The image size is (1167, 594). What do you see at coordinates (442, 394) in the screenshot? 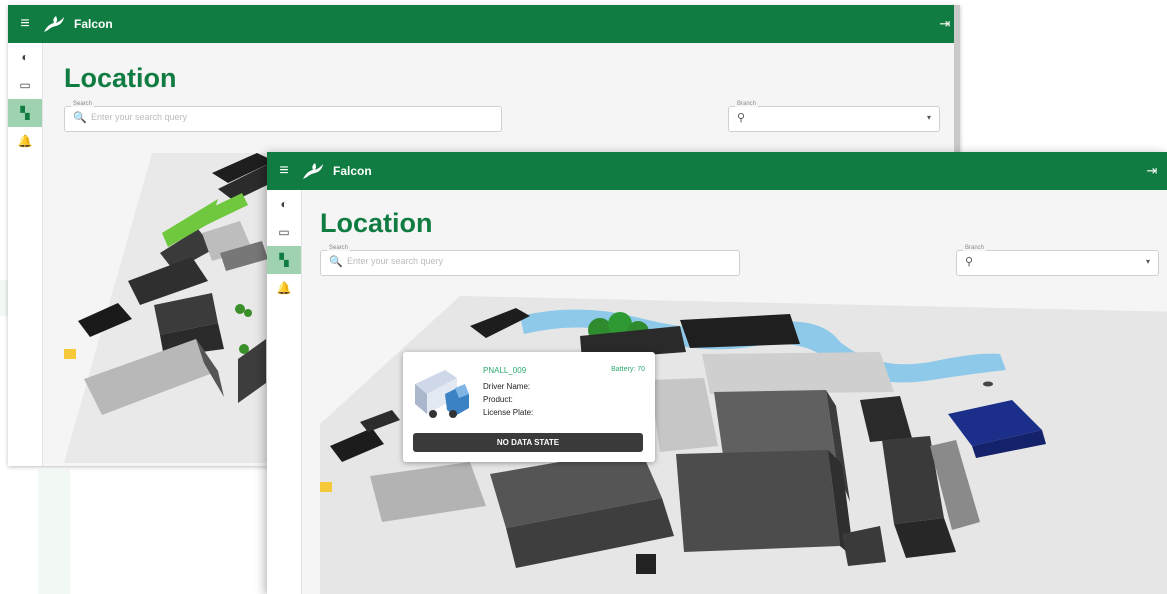
I see `truck-icon` at bounding box center [442, 394].